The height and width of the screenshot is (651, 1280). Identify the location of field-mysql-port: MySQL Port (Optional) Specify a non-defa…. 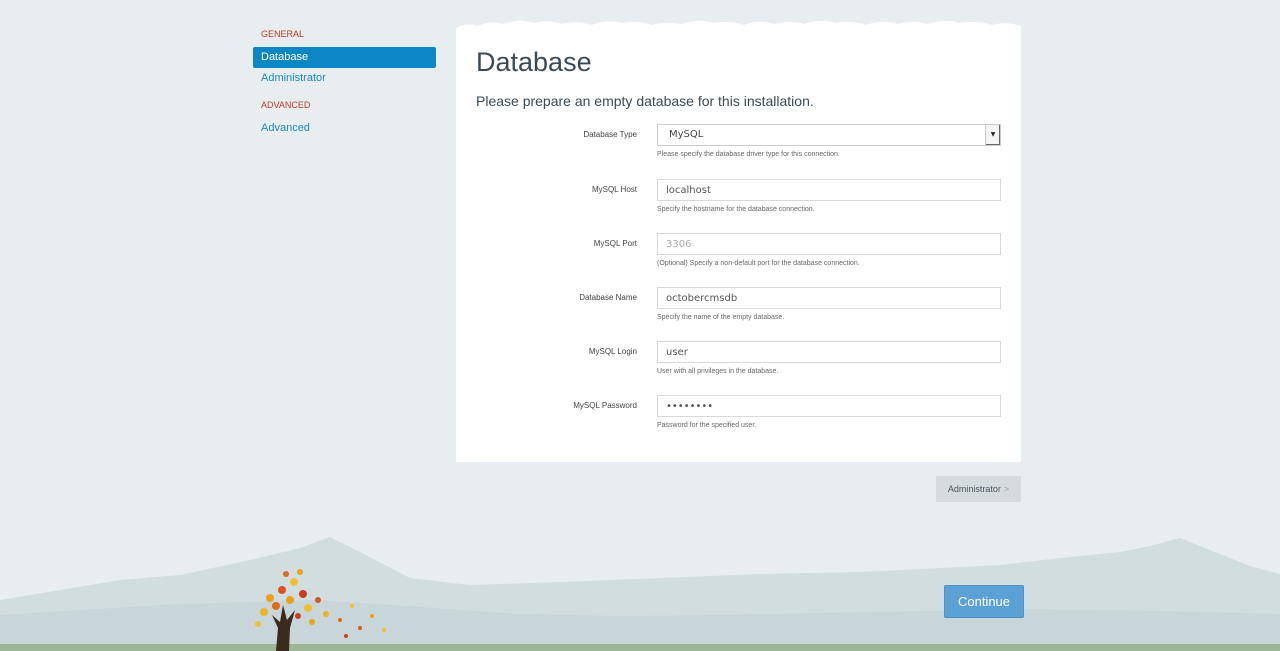
(738, 258).